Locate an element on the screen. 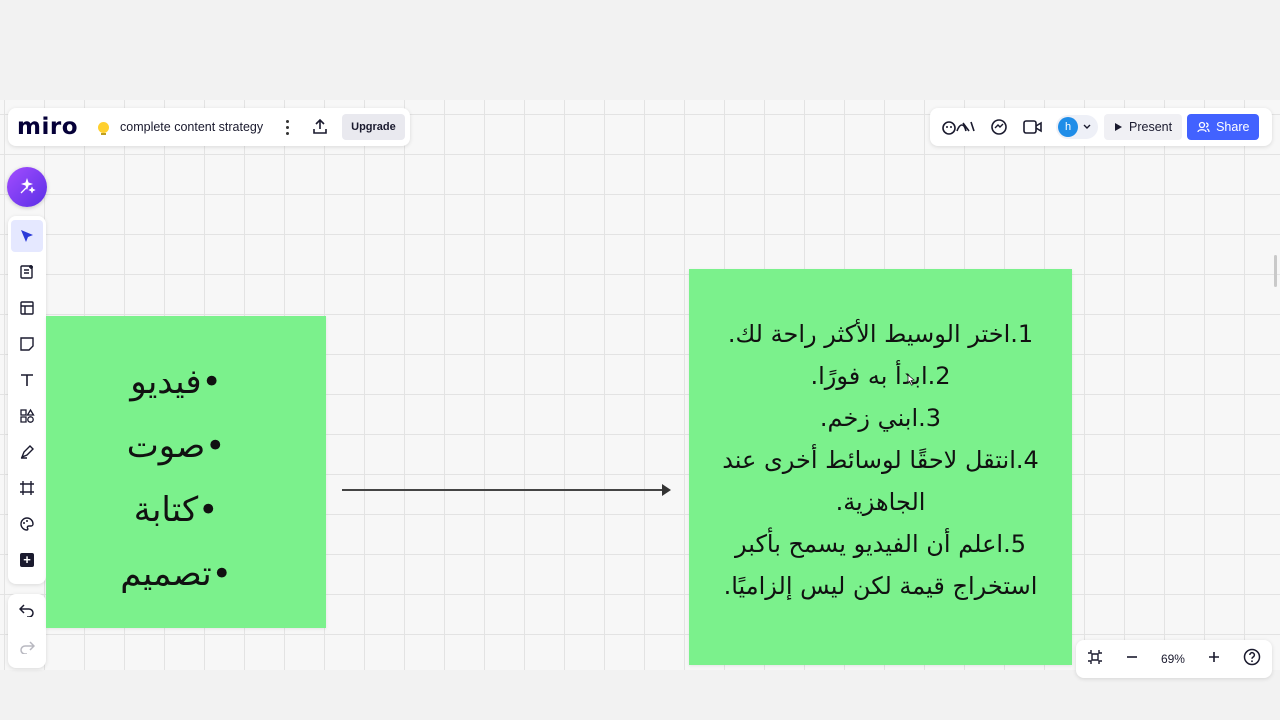 This screenshot has height=720, width=1280. zoom-out-icon is located at coordinates (1132, 659).